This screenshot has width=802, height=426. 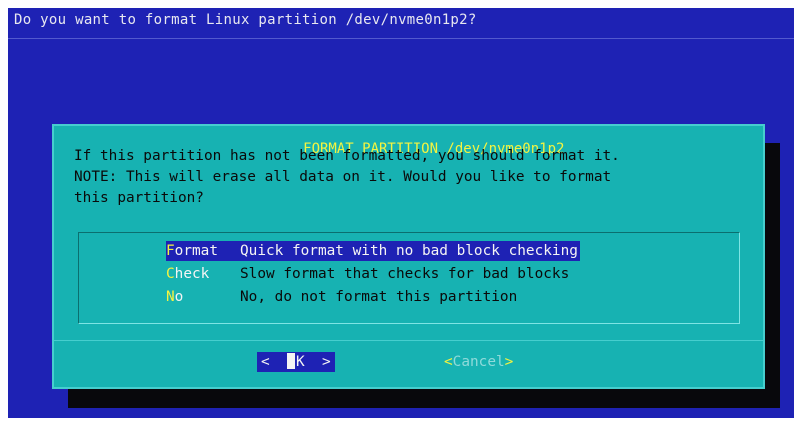 I want to click on backtitle-divider, so click(x=401, y=38).